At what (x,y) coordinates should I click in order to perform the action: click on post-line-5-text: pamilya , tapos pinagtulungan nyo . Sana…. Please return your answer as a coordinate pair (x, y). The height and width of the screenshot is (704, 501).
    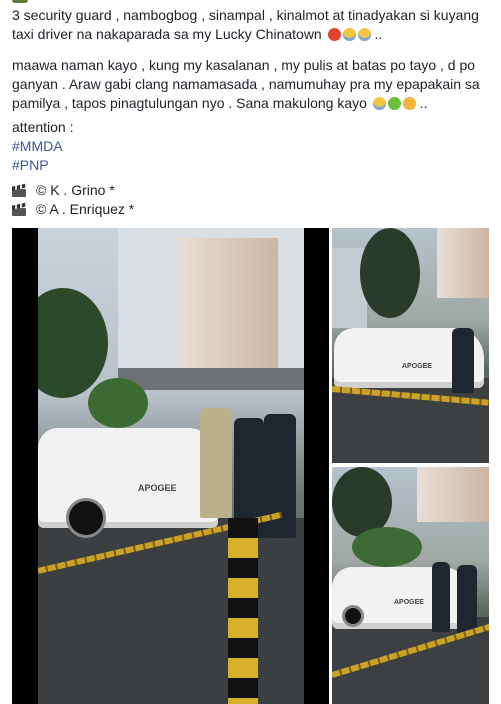
    Looking at the image, I should click on (189, 103).